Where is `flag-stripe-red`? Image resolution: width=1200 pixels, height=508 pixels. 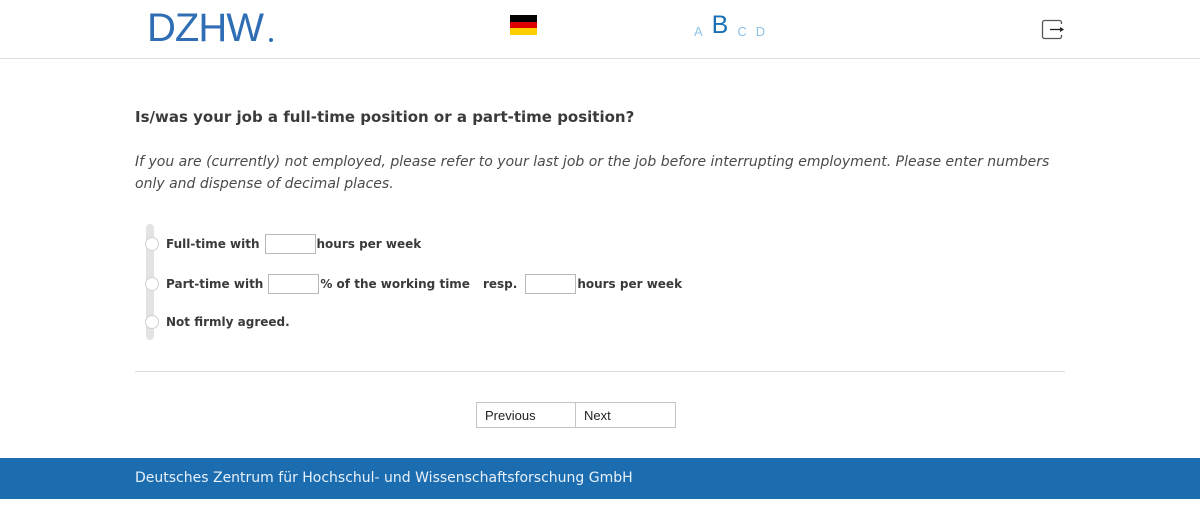
flag-stripe-red is located at coordinates (523, 25).